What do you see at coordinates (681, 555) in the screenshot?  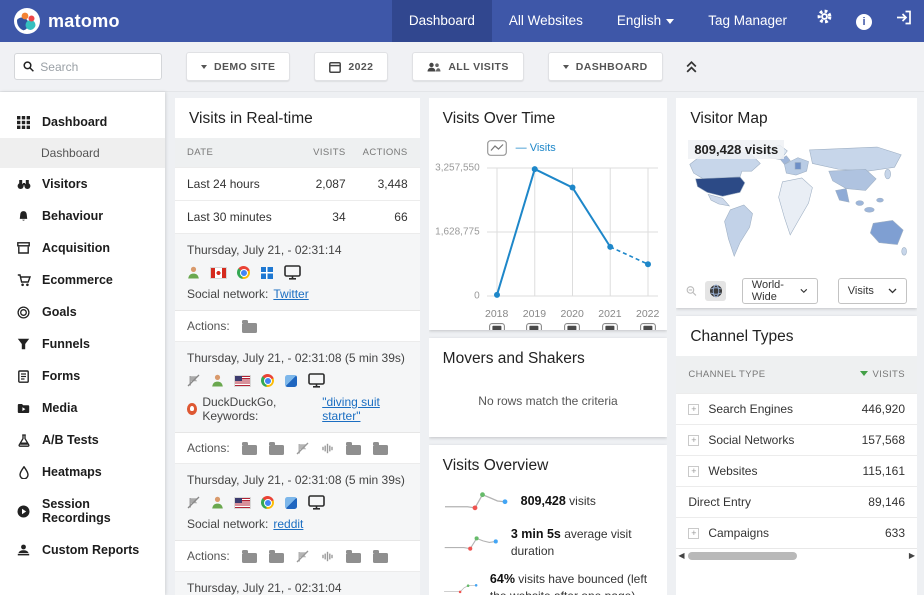 I see `scroll-left-icon: ◀` at bounding box center [681, 555].